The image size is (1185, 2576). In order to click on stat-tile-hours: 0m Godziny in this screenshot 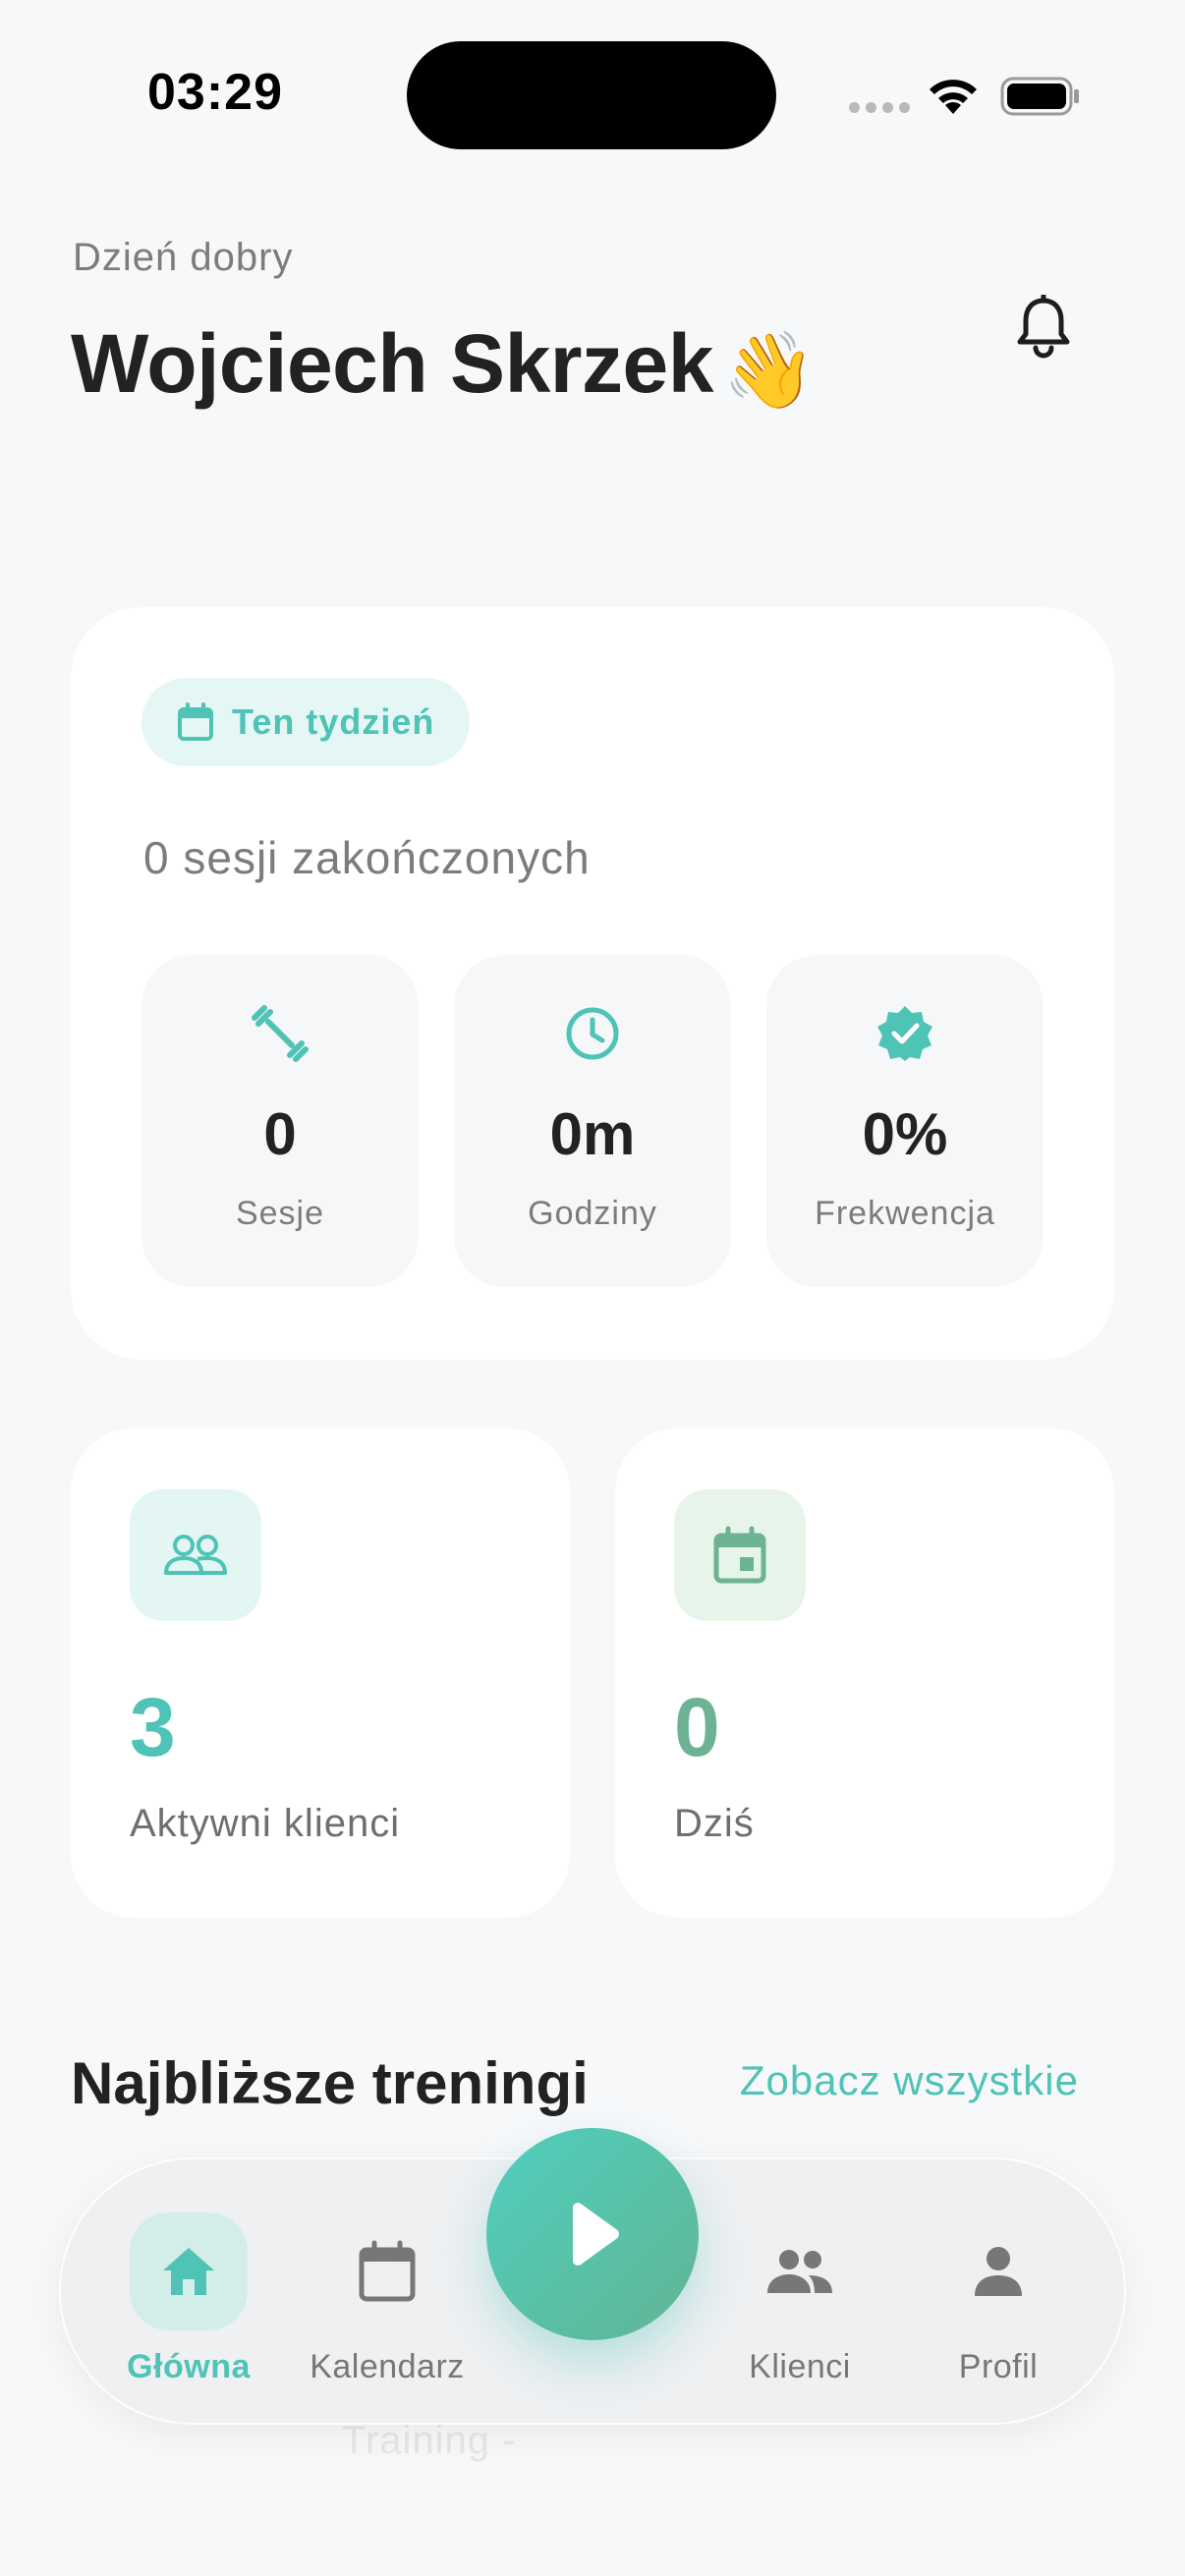, I will do `click(592, 1121)`.